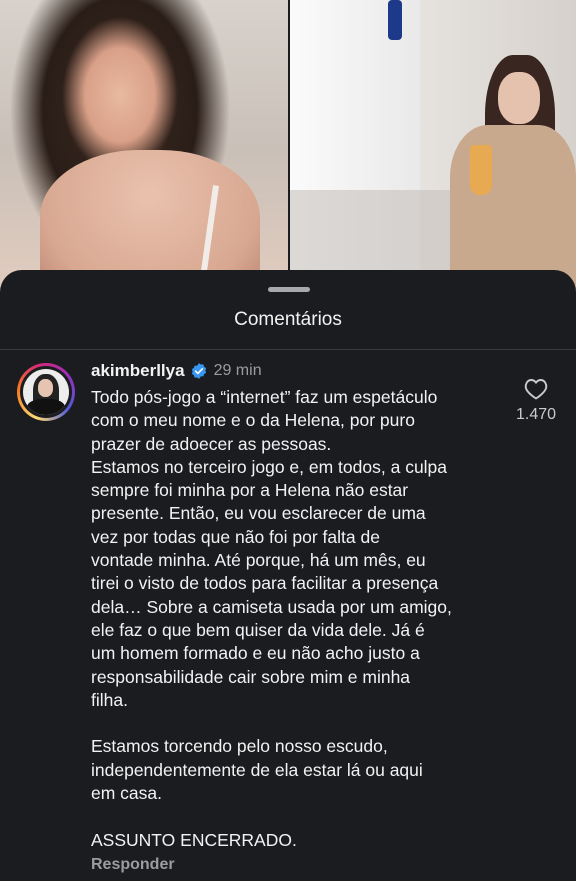  I want to click on comment-time: 29 min, so click(237, 370).